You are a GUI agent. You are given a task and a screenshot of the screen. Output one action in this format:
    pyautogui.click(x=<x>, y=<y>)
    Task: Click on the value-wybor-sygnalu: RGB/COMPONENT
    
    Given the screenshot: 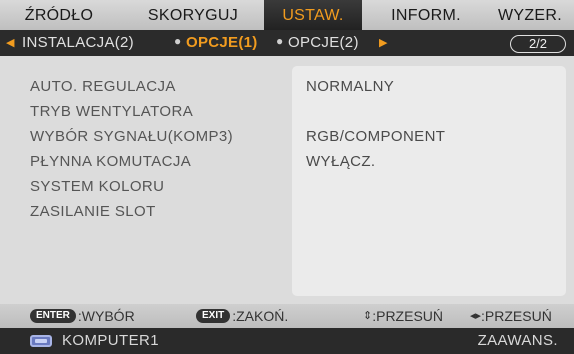 What is the action you would take?
    pyautogui.click(x=376, y=136)
    